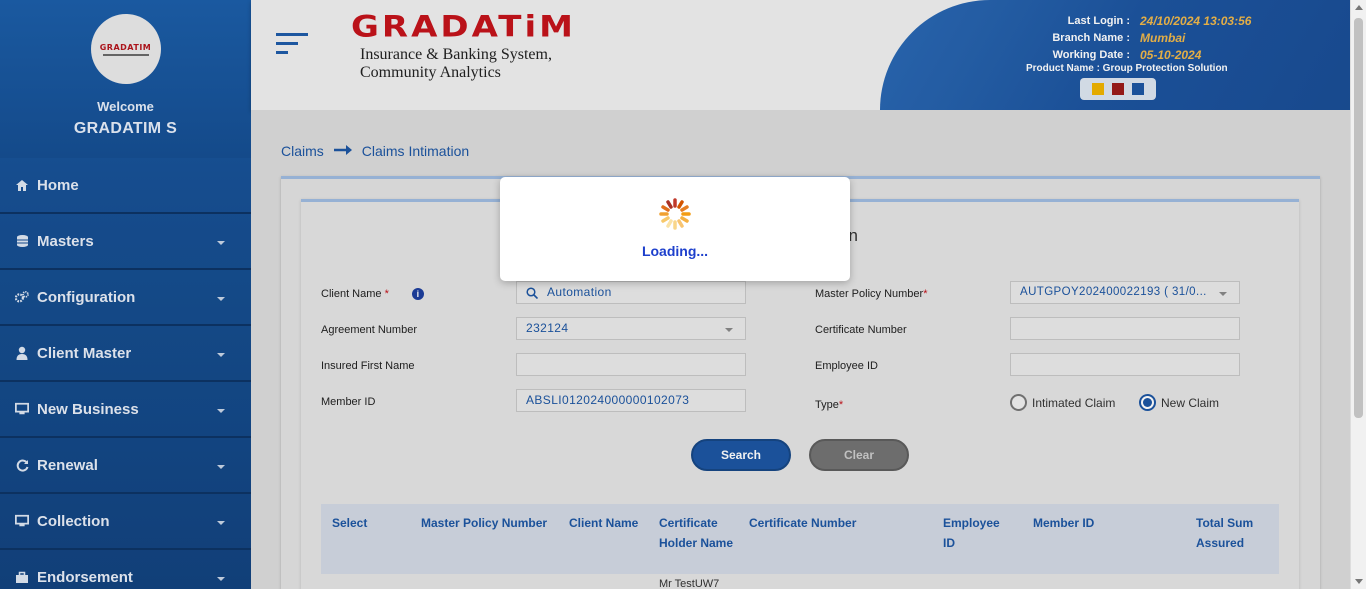 The image size is (1366, 589). Describe the element at coordinates (1358, 218) in the screenshot. I see `scroll-thumb` at that location.